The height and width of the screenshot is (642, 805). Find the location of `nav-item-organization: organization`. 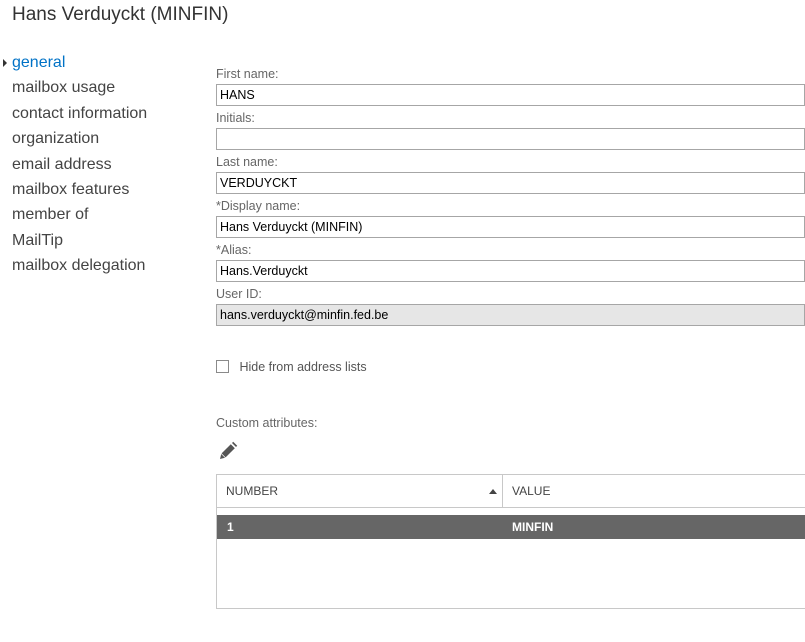

nav-item-organization: organization is located at coordinates (73, 138).